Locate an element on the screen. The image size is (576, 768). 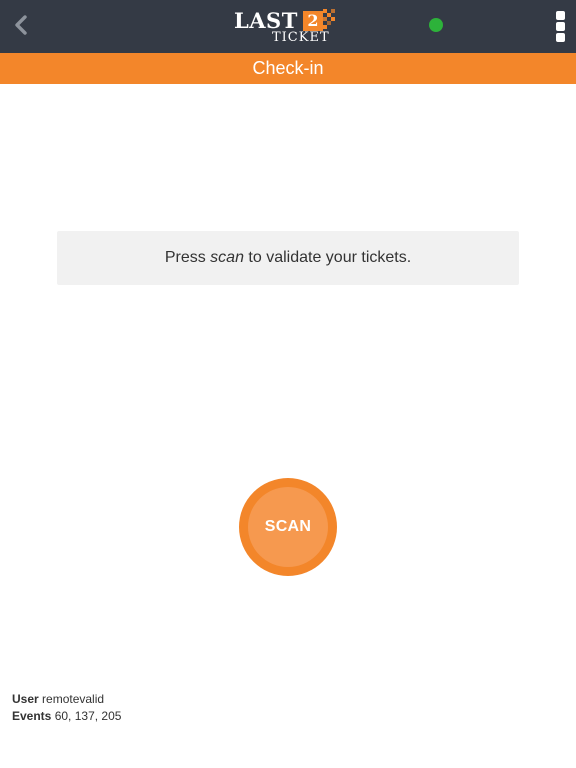
scan-button: SCAN is located at coordinates (288, 527).